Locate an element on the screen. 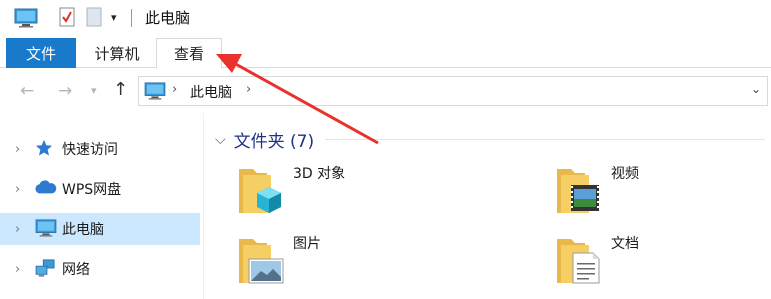 The width and height of the screenshot is (771, 299). folder-pictures: 图片 is located at coordinates (377, 263).